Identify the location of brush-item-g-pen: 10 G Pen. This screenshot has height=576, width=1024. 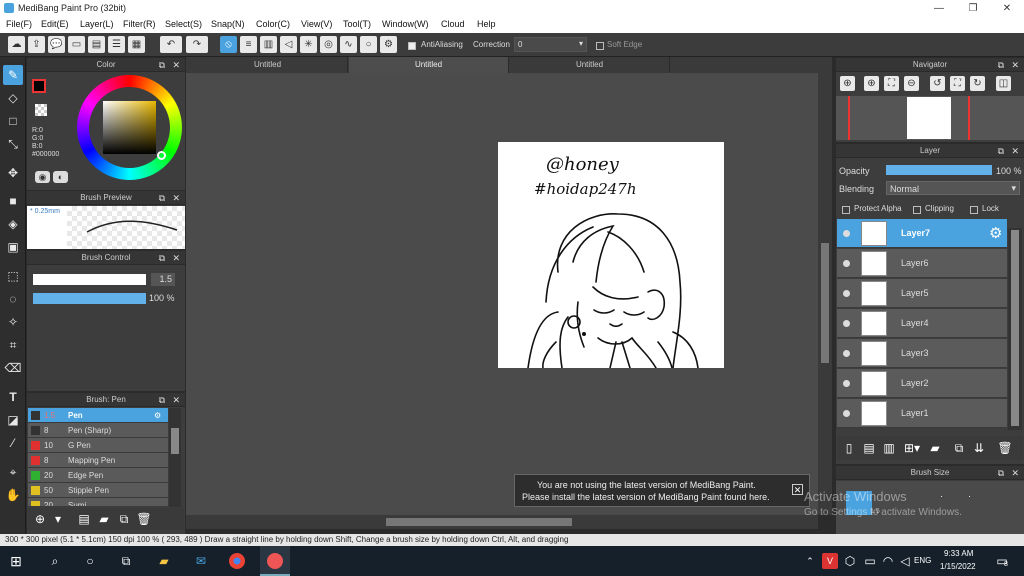
(98, 445).